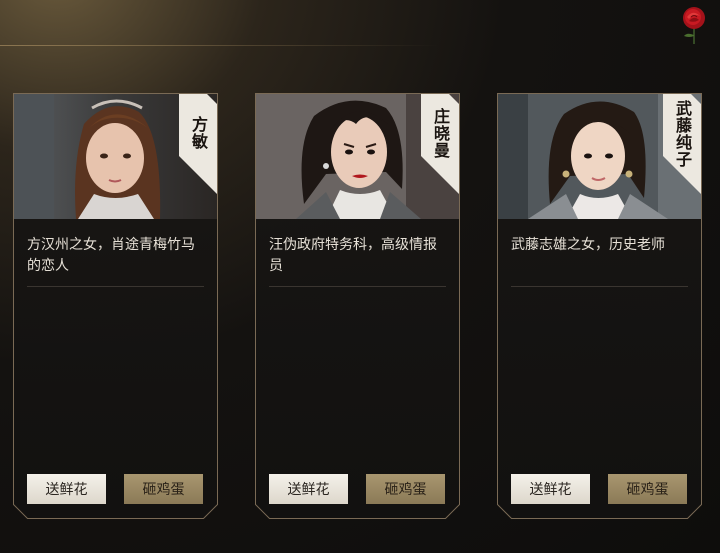  What do you see at coordinates (682, 134) in the screenshot?
I see `character-name: 武藤纯子` at bounding box center [682, 134].